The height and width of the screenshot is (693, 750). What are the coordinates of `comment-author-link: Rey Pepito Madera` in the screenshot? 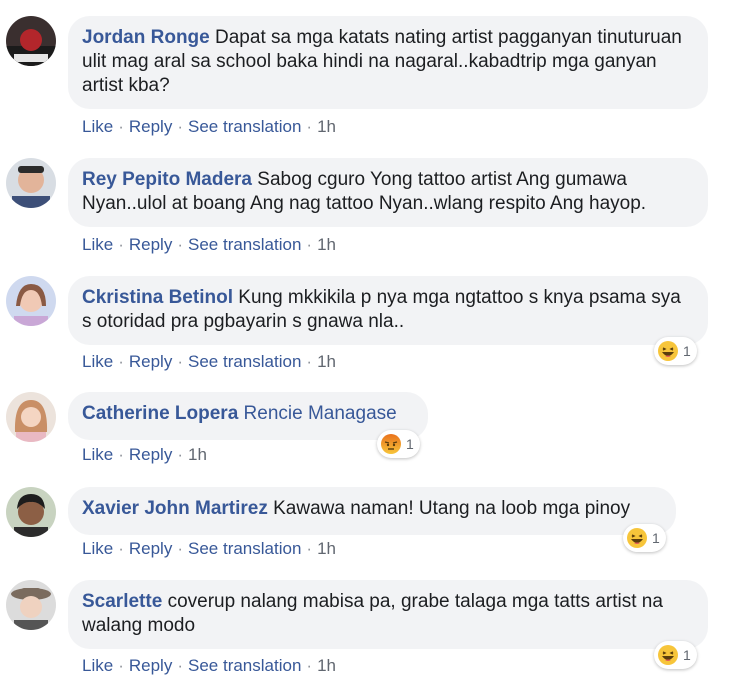 It's located at (167, 179).